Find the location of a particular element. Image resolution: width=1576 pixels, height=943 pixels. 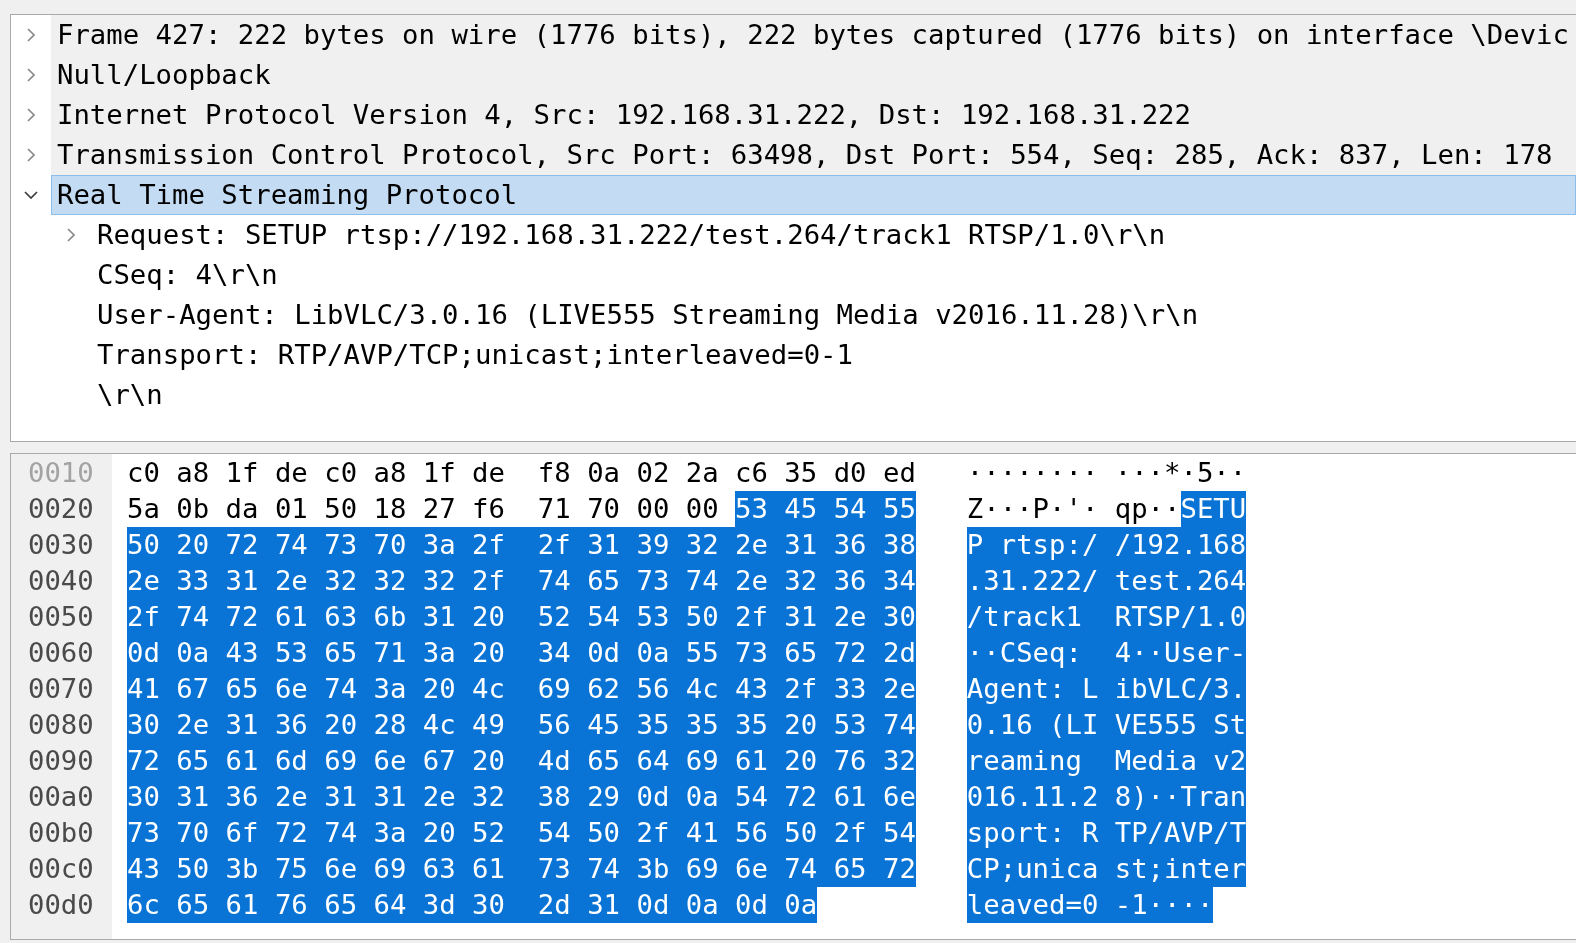

byte-offset: 0010 is located at coordinates (61, 473).